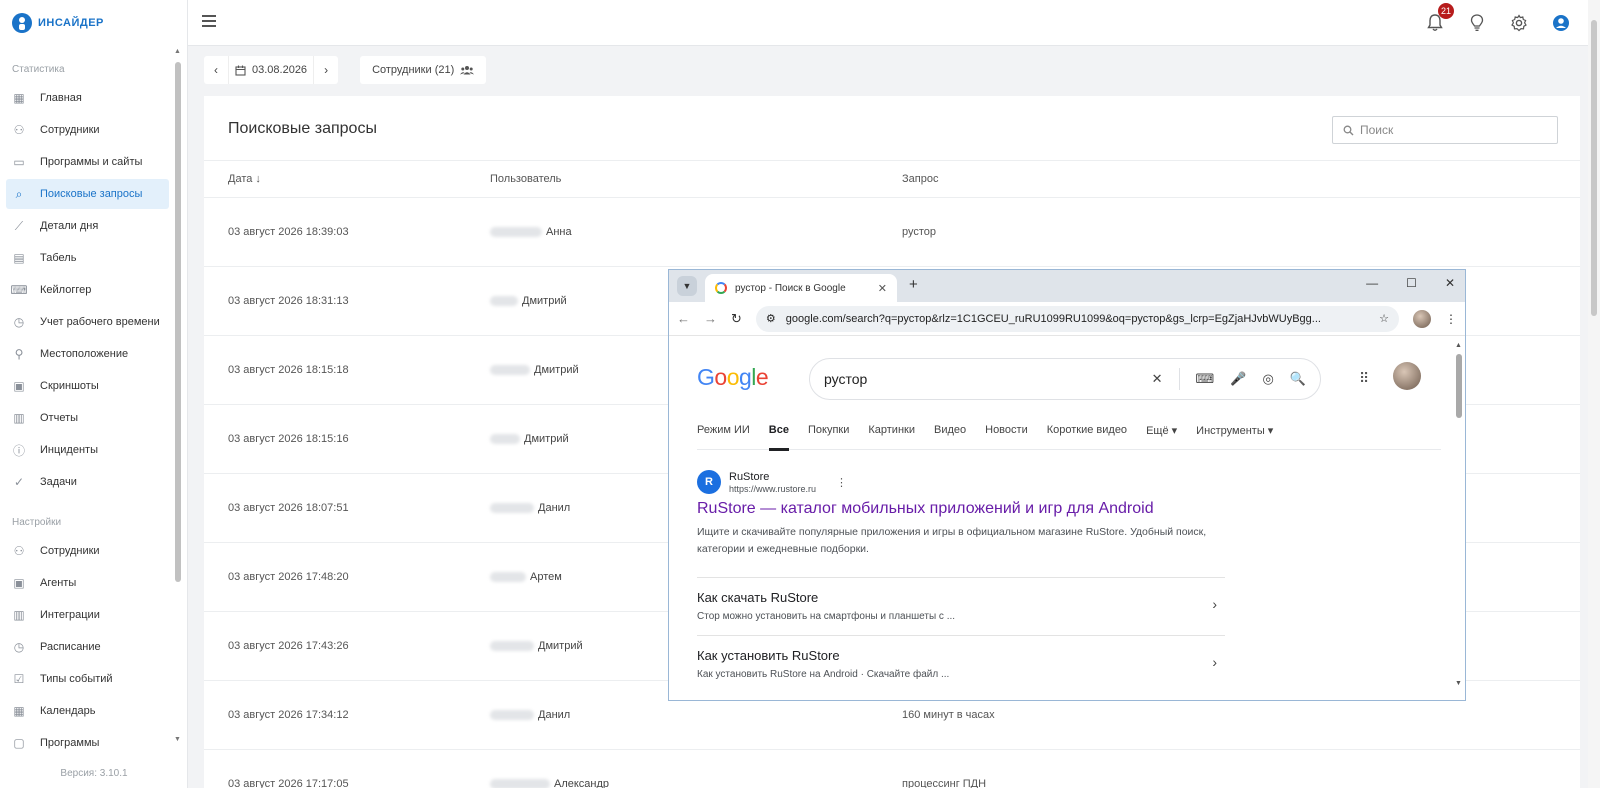 The width and height of the screenshot is (1600, 788). Describe the element at coordinates (1238, 379) in the screenshot. I see `microphone-icon: 🎤` at that location.